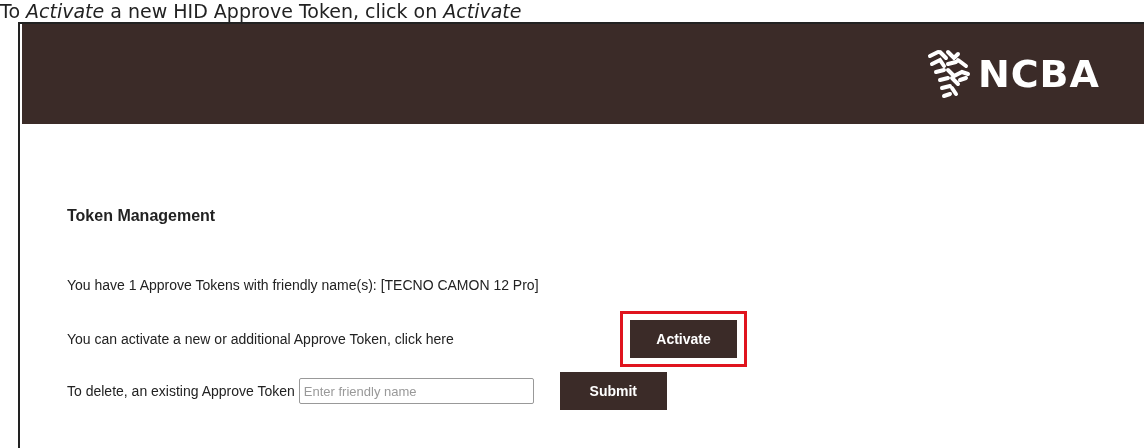  What do you see at coordinates (261, 11) in the screenshot?
I see `caption-text: To Activate a new HID Approve Token, click on Activate` at bounding box center [261, 11].